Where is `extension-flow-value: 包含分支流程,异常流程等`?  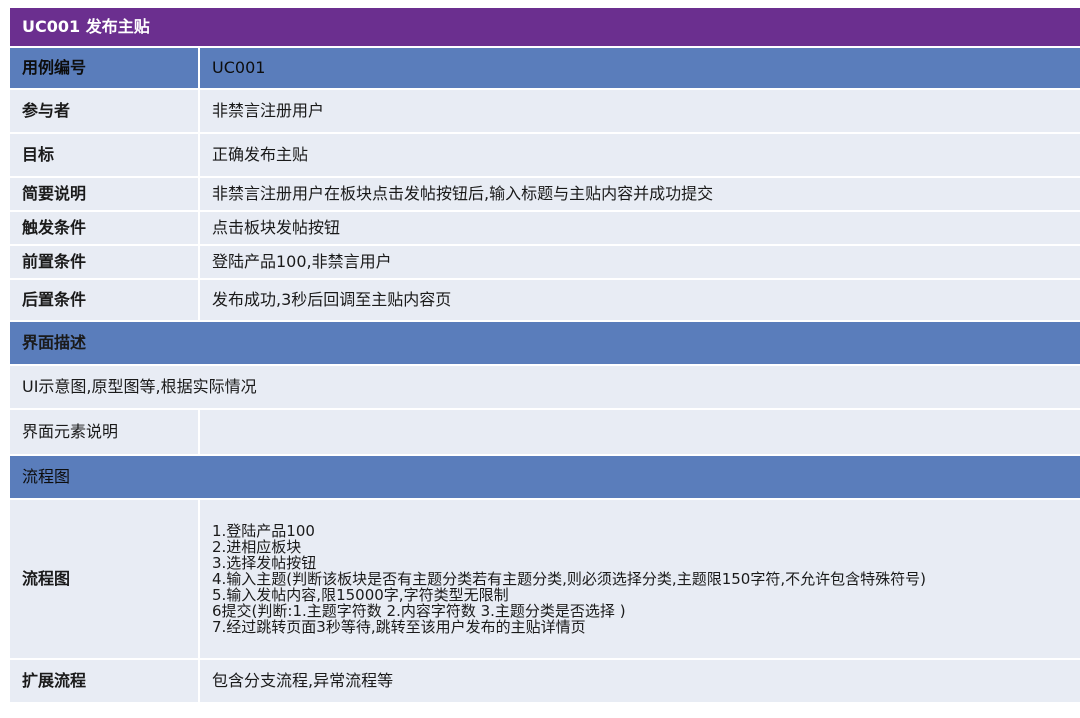
extension-flow-value: 包含分支流程,异常流程等 is located at coordinates (639, 681).